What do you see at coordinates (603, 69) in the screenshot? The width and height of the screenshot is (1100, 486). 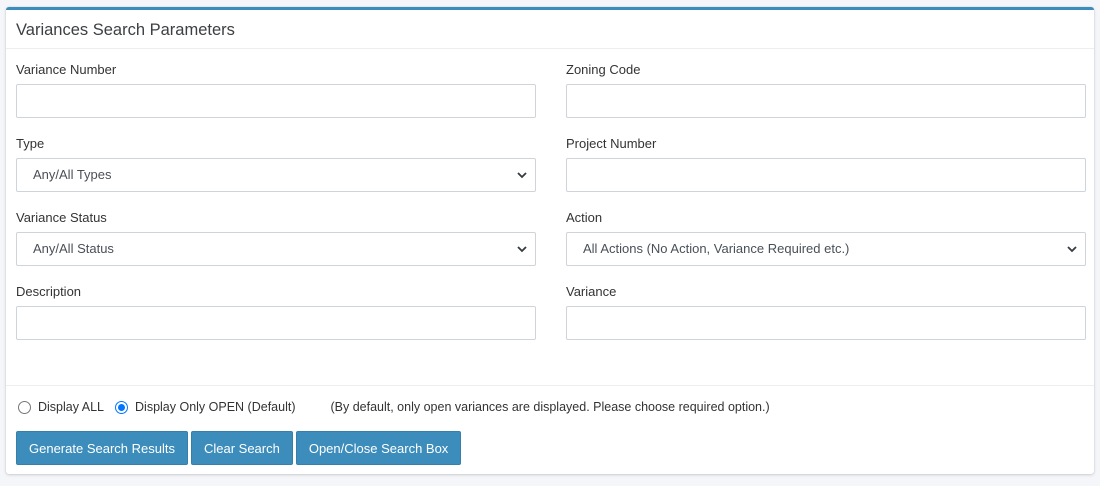 I see `zoning-code-label: Zoning Code` at bounding box center [603, 69].